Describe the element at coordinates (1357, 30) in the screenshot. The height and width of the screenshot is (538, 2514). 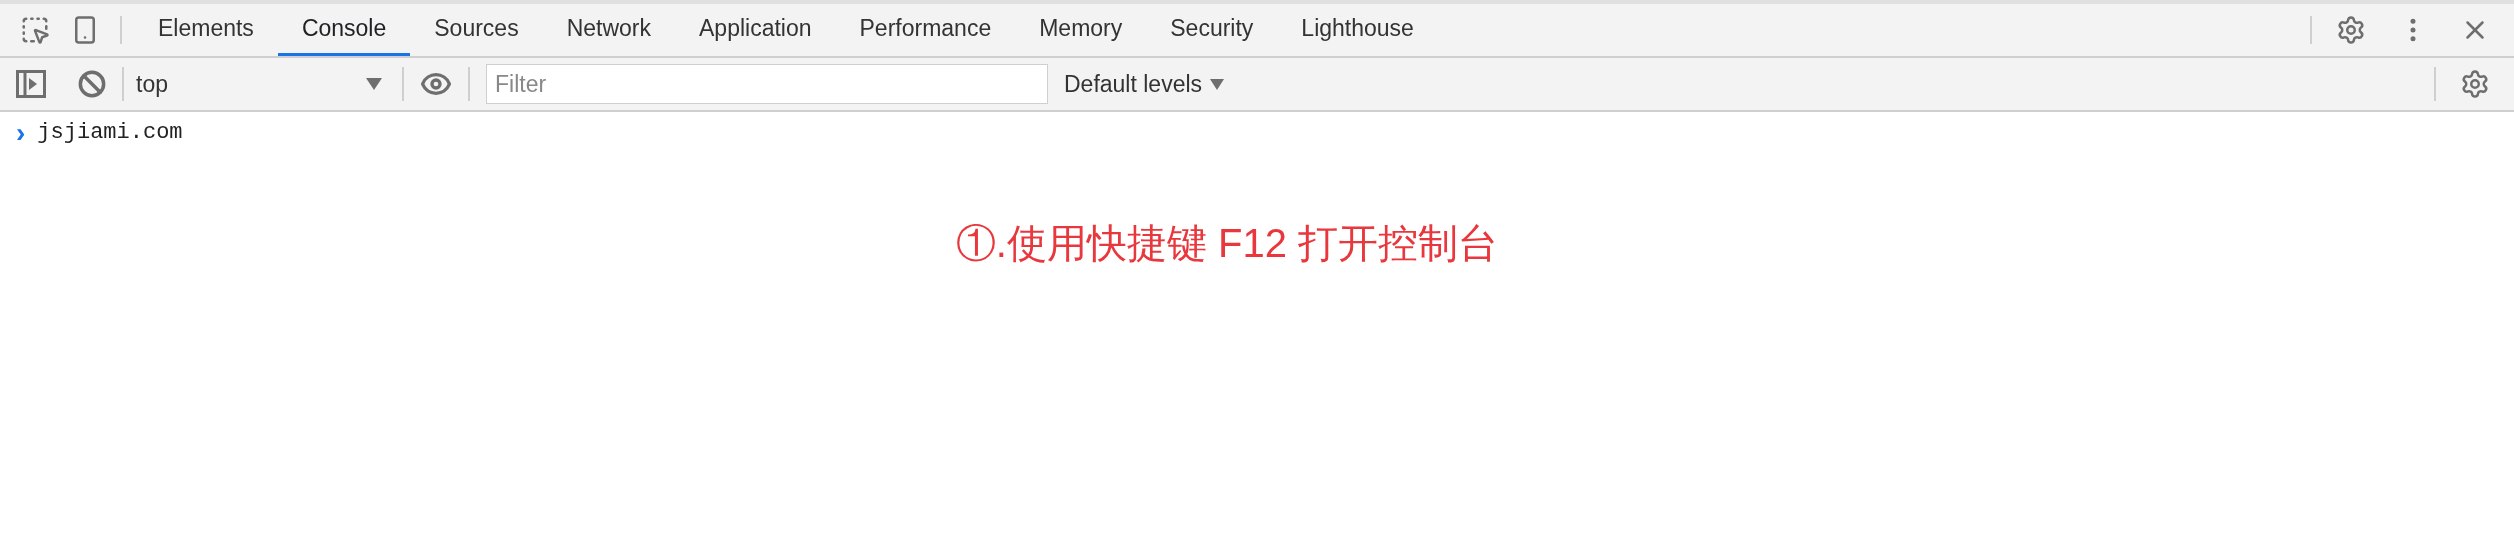
I see `panel-tab: Lighthouse` at that location.